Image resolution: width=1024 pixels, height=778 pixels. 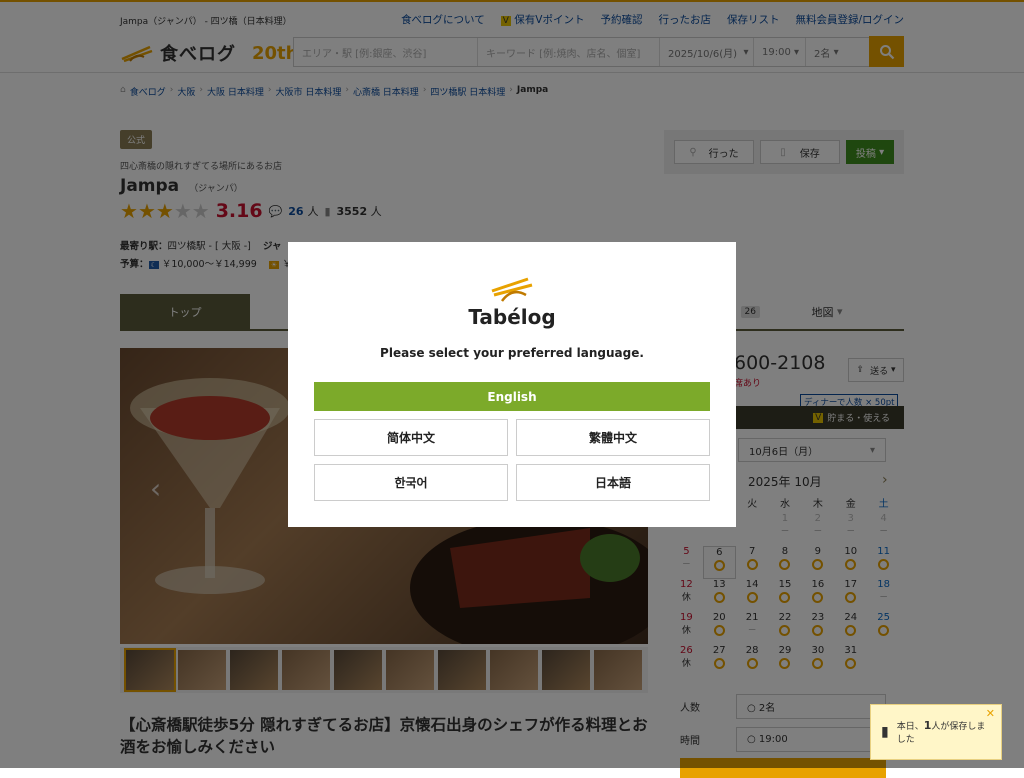 What do you see at coordinates (990, 713) in the screenshot?
I see `close-icon: ✕` at bounding box center [990, 713].